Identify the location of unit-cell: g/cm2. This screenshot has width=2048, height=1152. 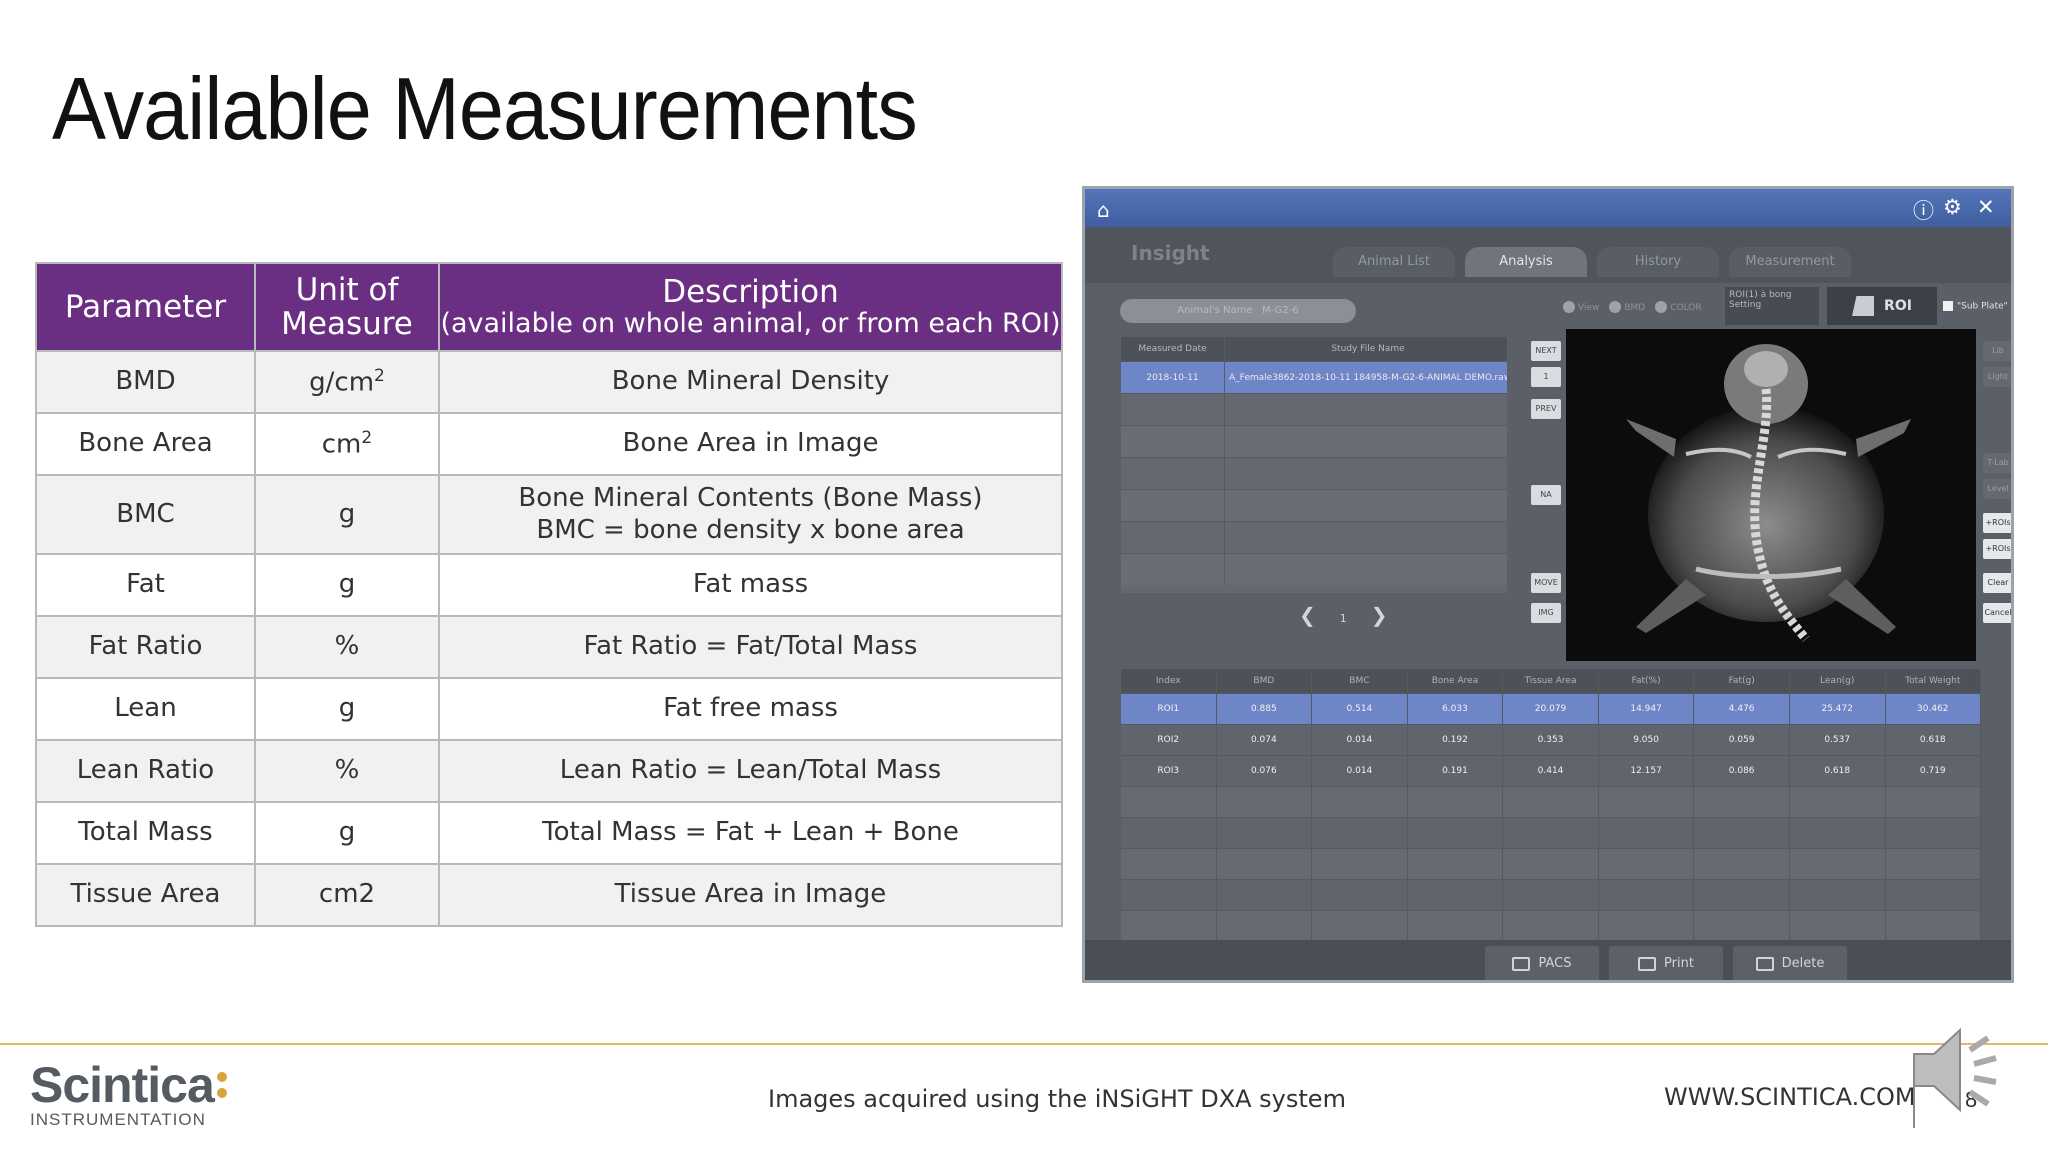
(347, 382).